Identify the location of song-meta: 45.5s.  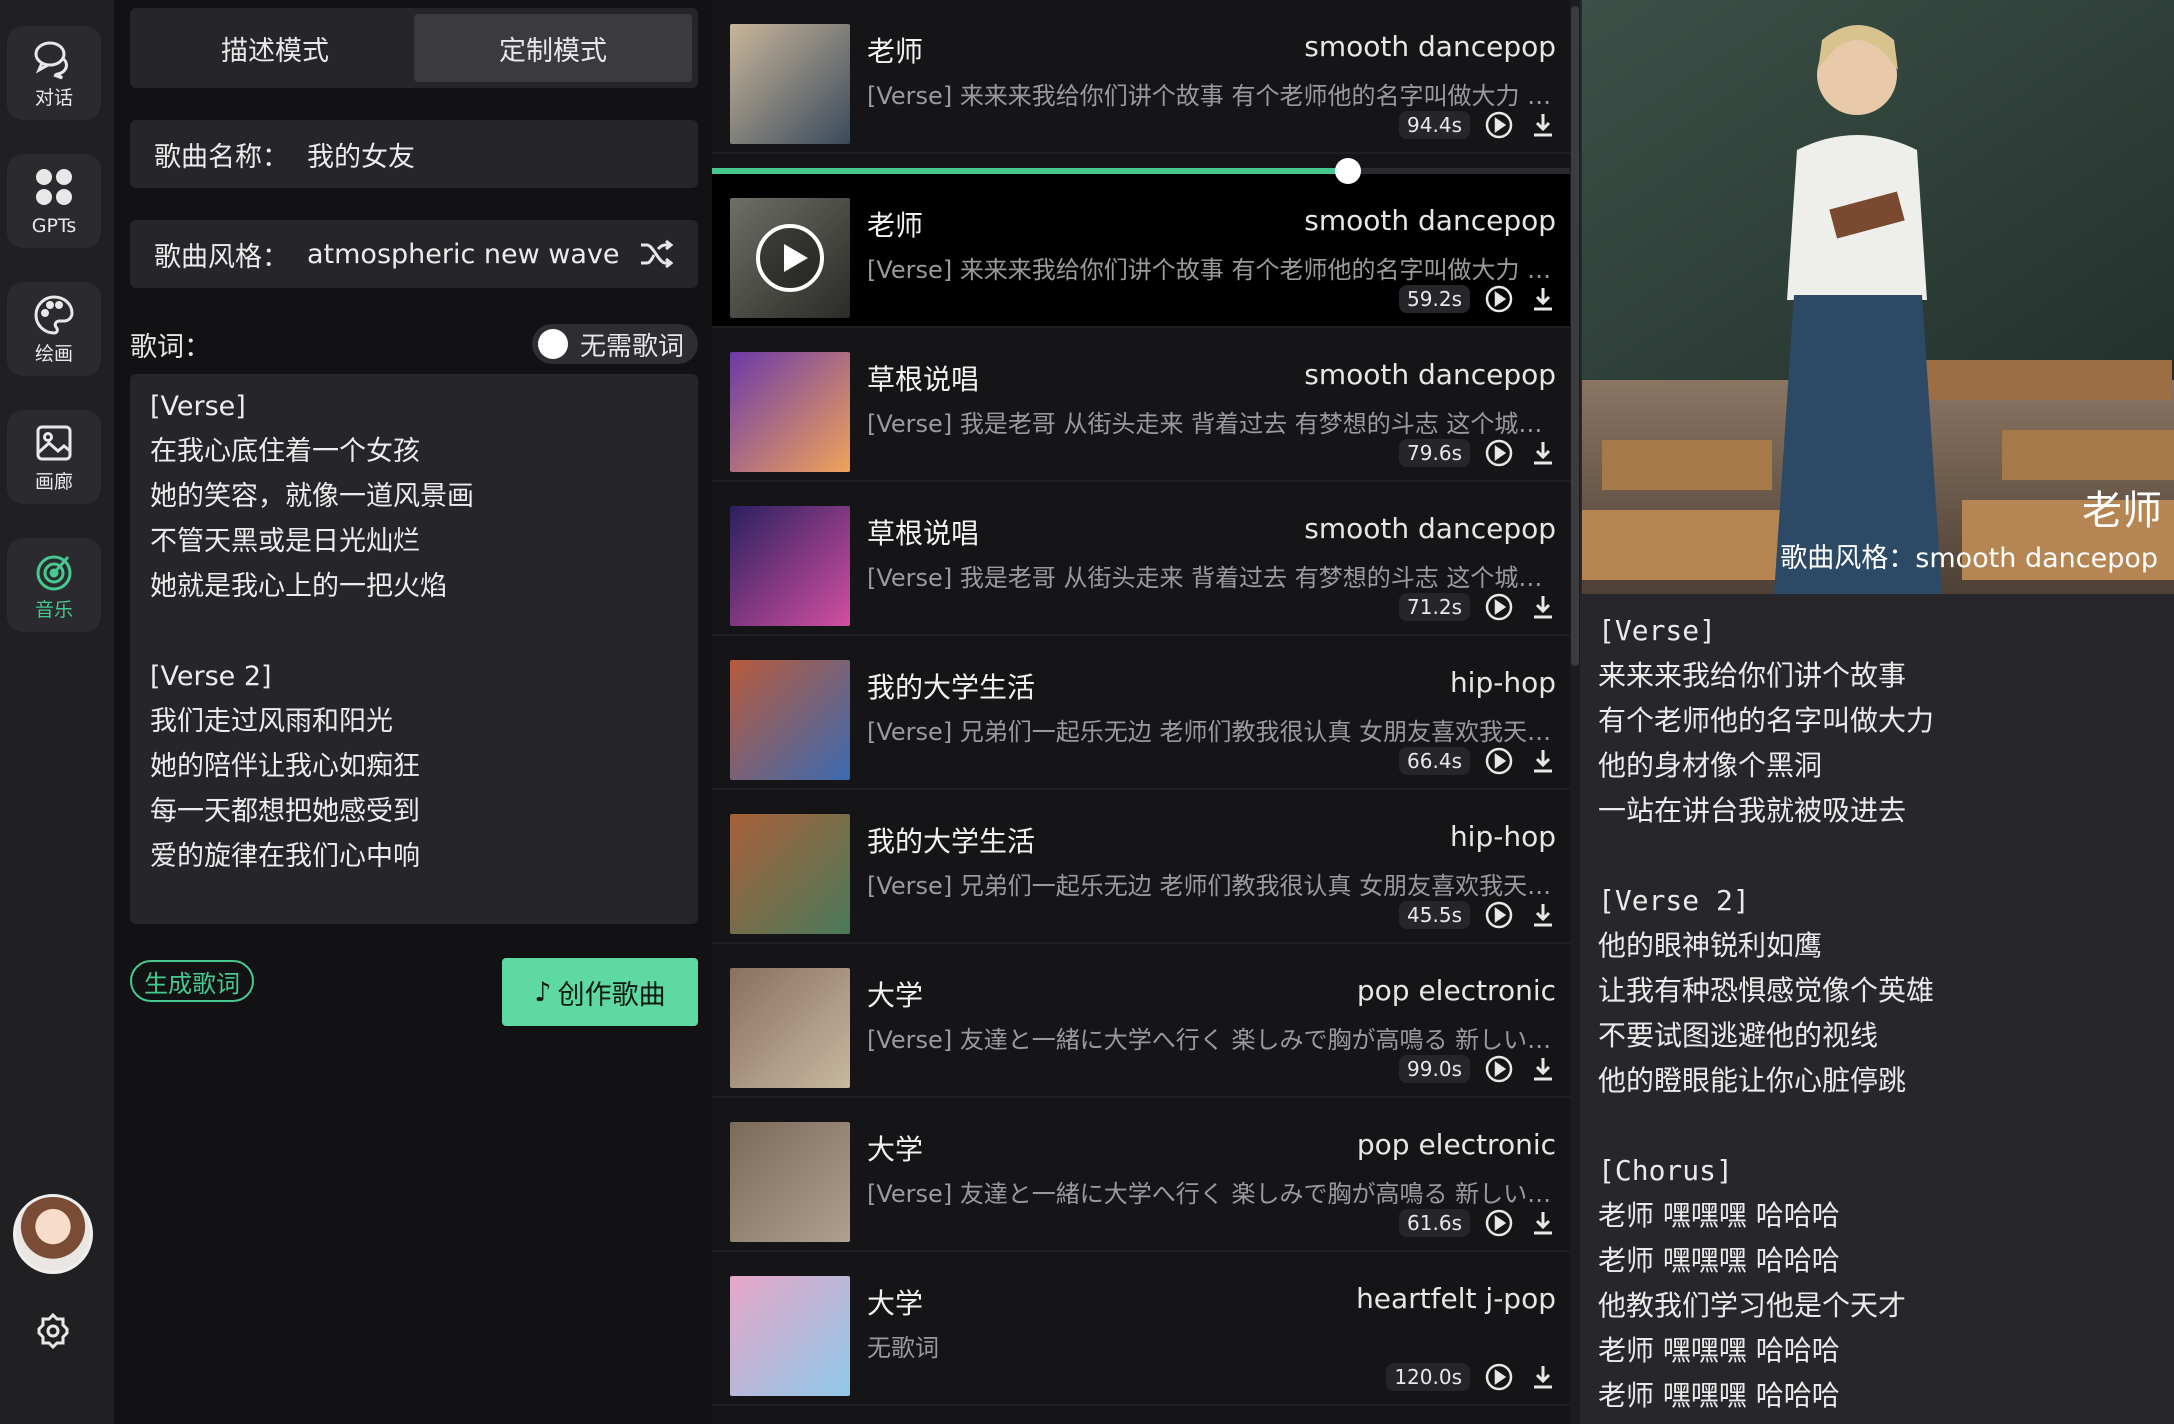
(1478, 915).